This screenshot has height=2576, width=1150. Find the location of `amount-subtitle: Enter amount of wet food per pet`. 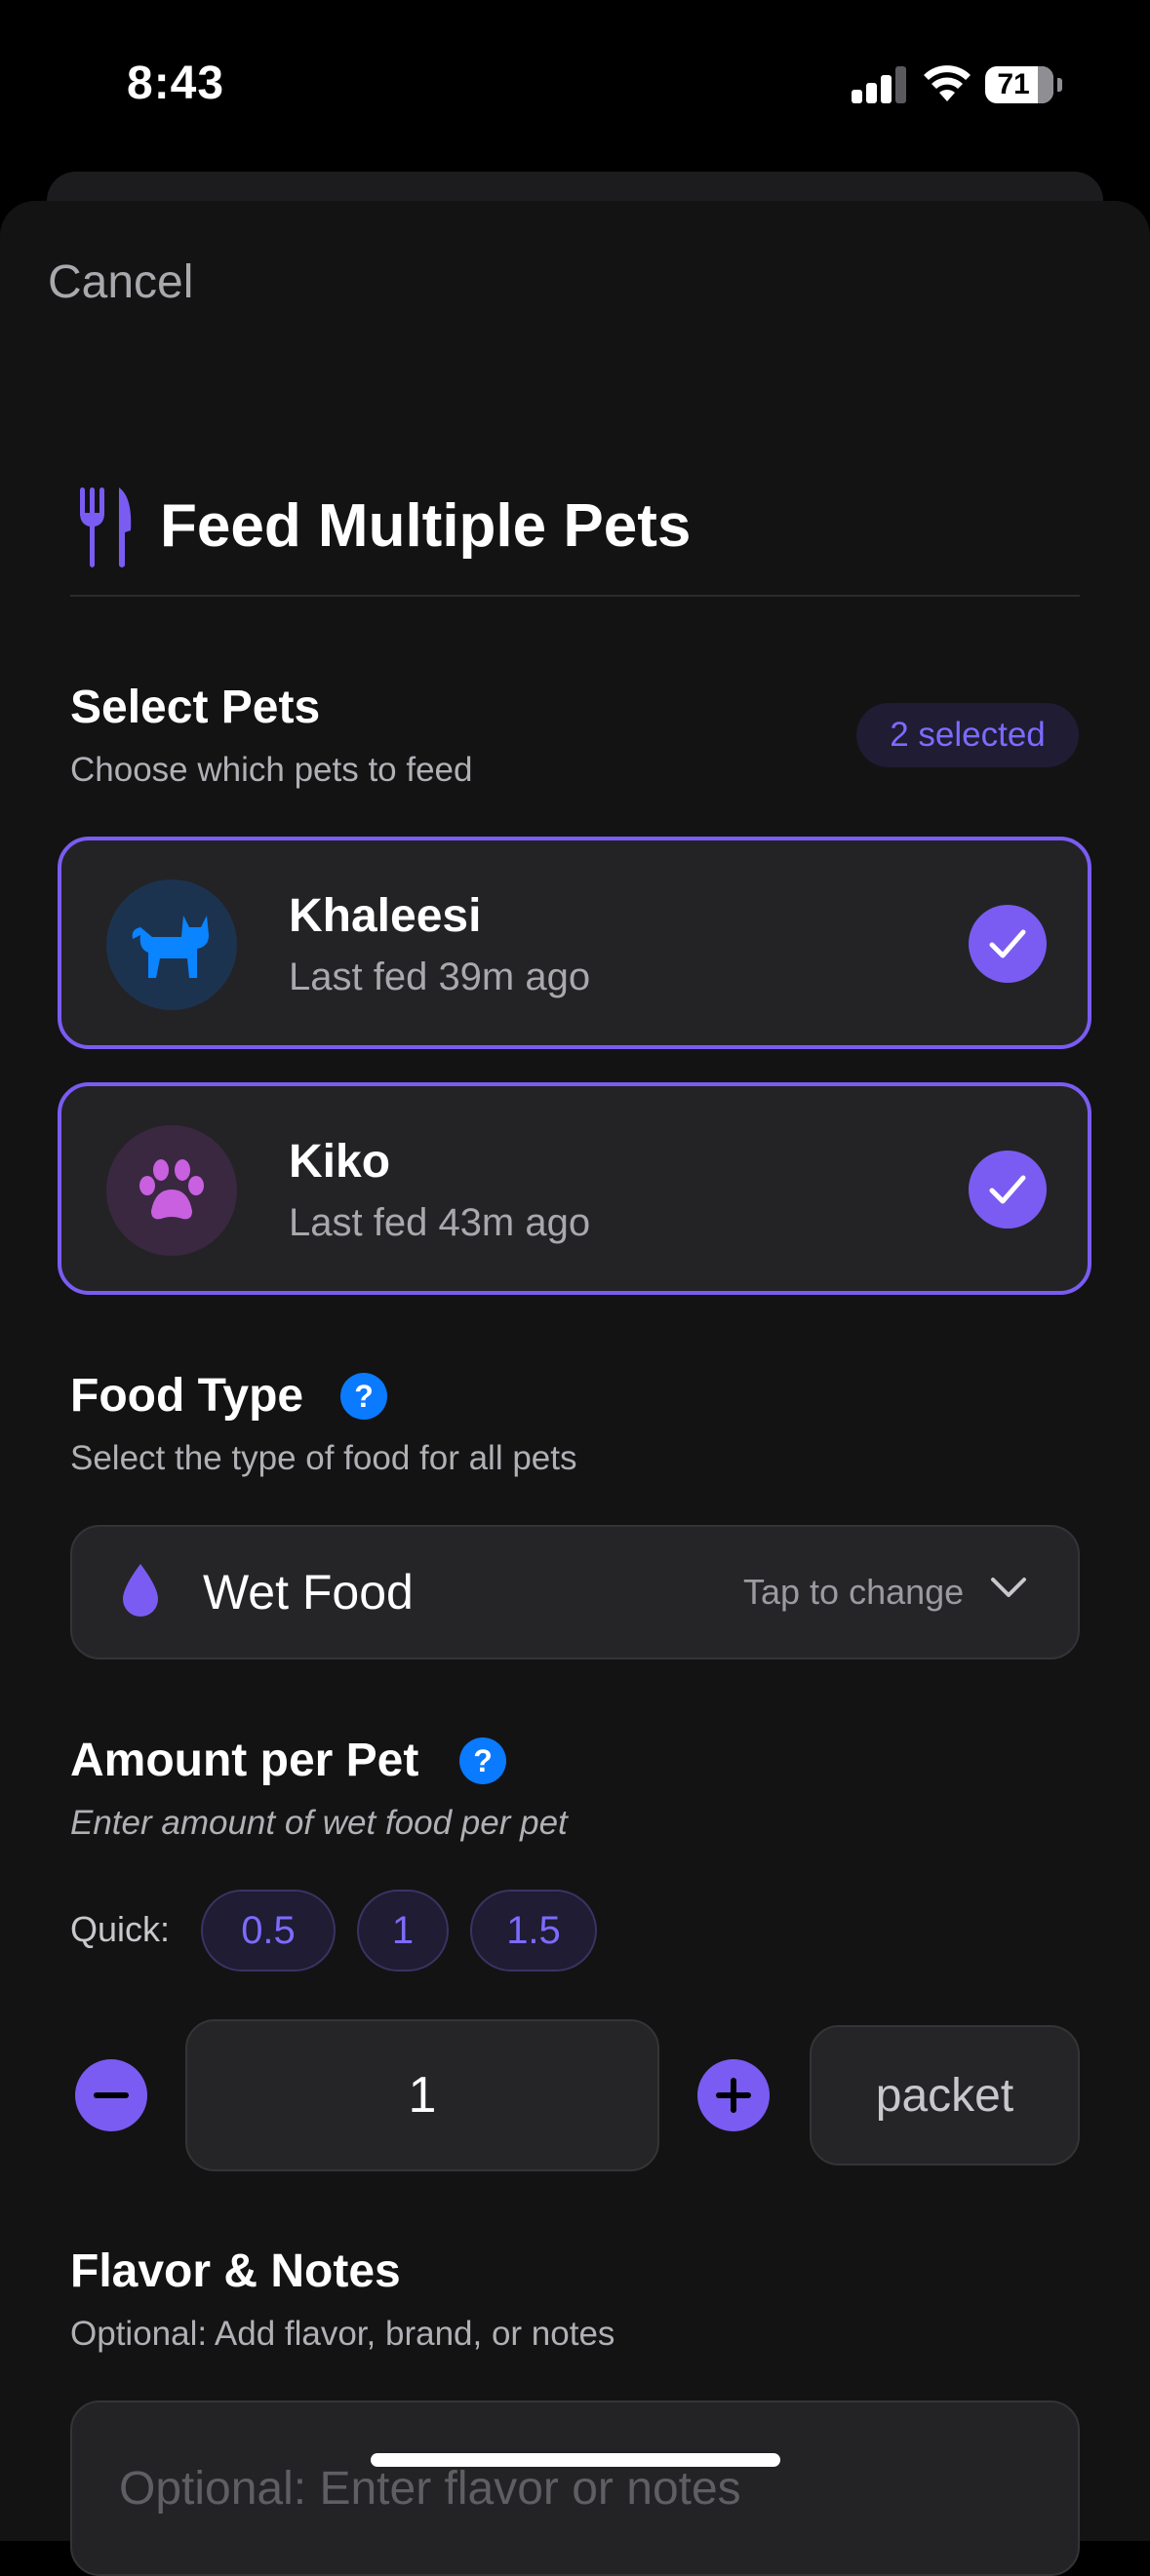

amount-subtitle: Enter amount of wet food per pet is located at coordinates (319, 1823).